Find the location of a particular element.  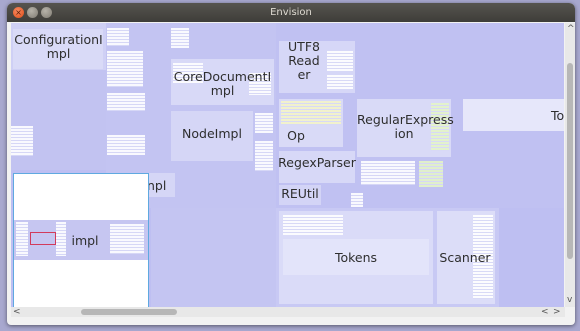

scroll-left-arrow-end: < is located at coordinates (545, 312).